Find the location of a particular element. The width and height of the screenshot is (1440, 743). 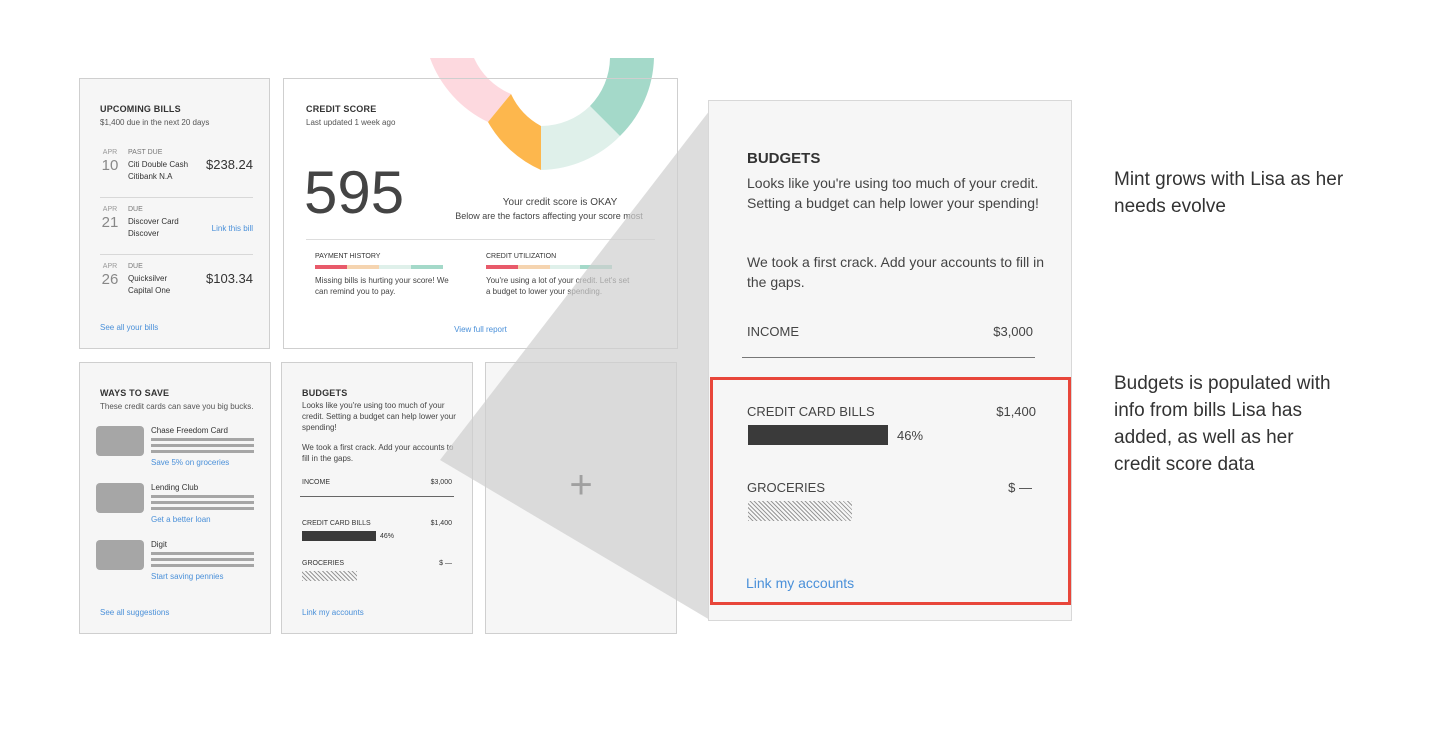

cc-bills-value: $1,400 is located at coordinates (1016, 411).